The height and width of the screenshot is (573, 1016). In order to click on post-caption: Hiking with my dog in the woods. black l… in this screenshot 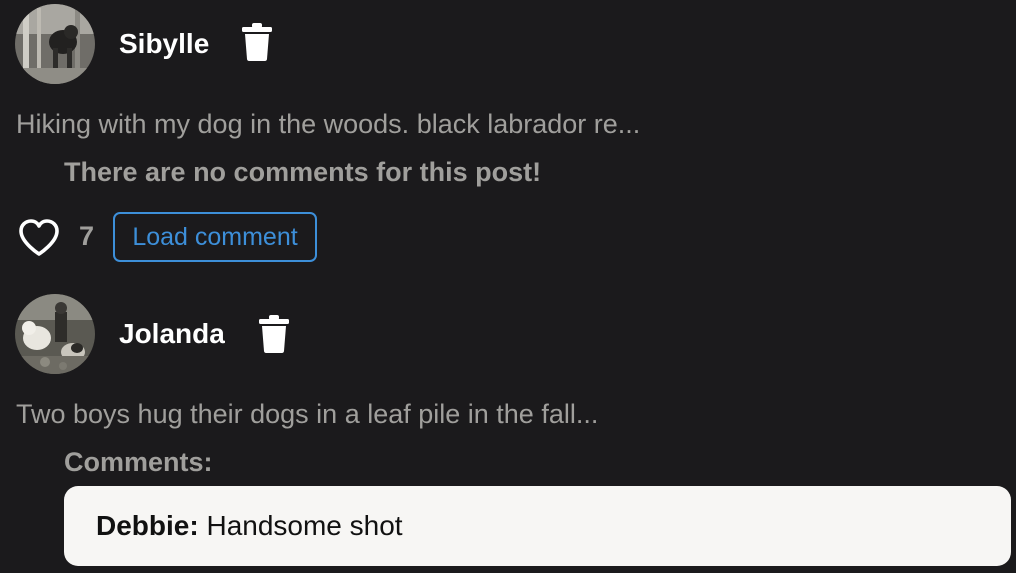, I will do `click(328, 124)`.